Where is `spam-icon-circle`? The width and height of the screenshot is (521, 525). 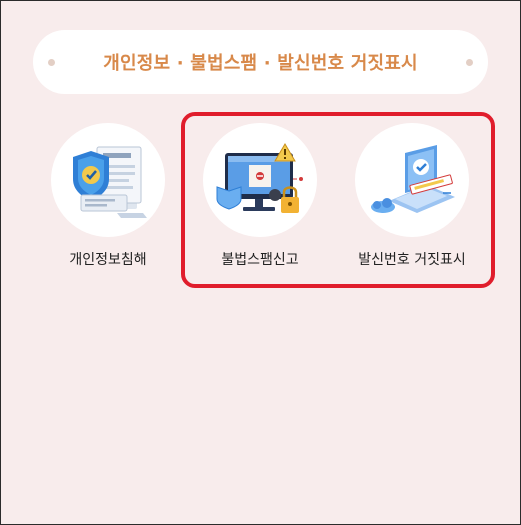
spam-icon-circle is located at coordinates (260, 180).